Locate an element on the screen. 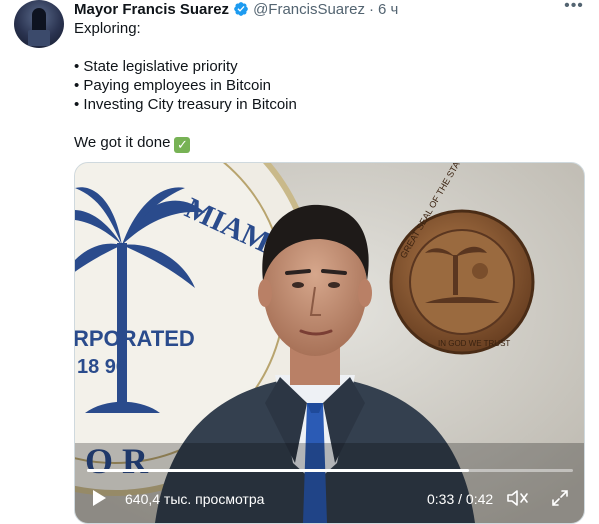  tweet-outro: We got it done ✓ is located at coordinates (324, 143).